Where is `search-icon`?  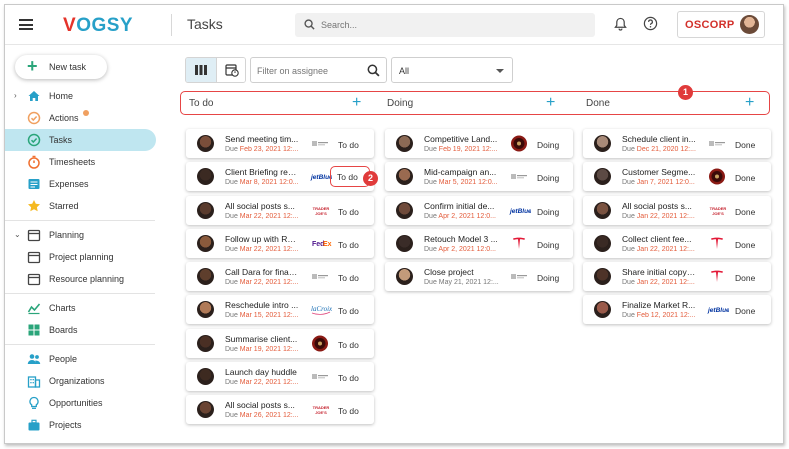 search-icon is located at coordinates (373, 70).